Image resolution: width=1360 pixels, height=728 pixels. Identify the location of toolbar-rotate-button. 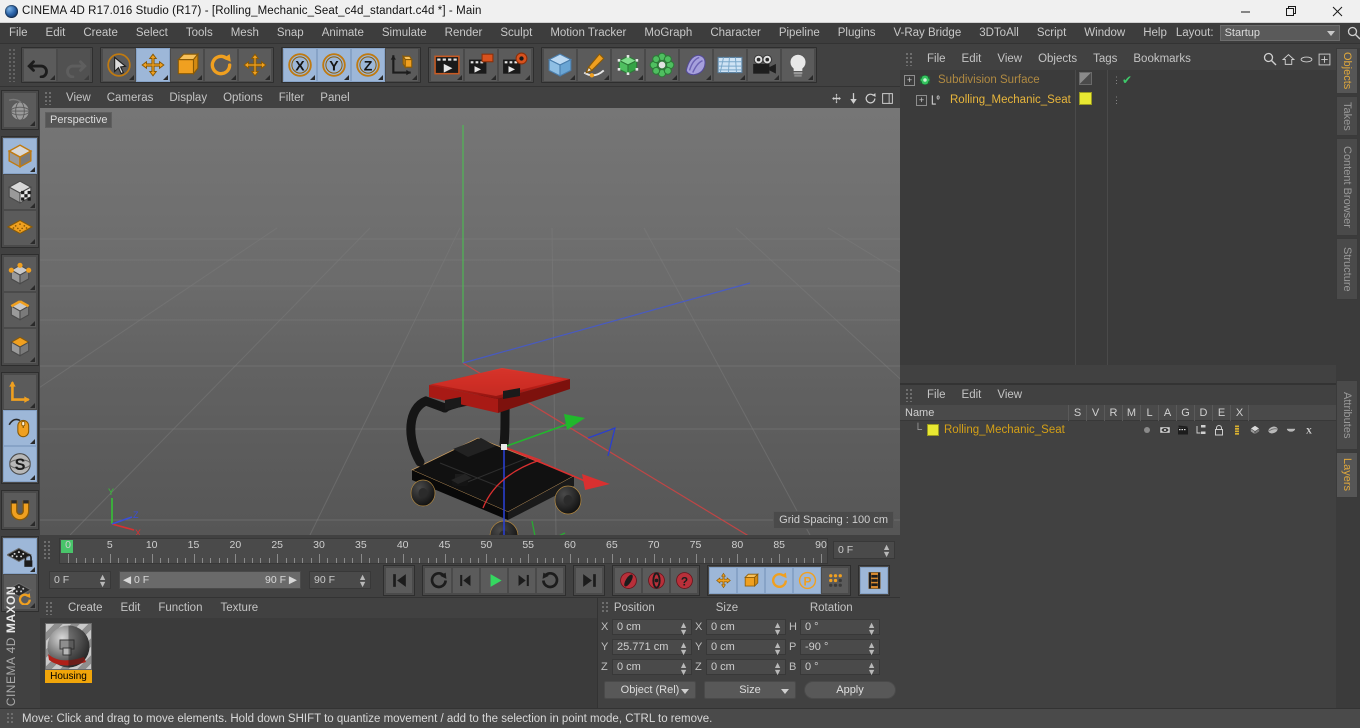
(221, 65).